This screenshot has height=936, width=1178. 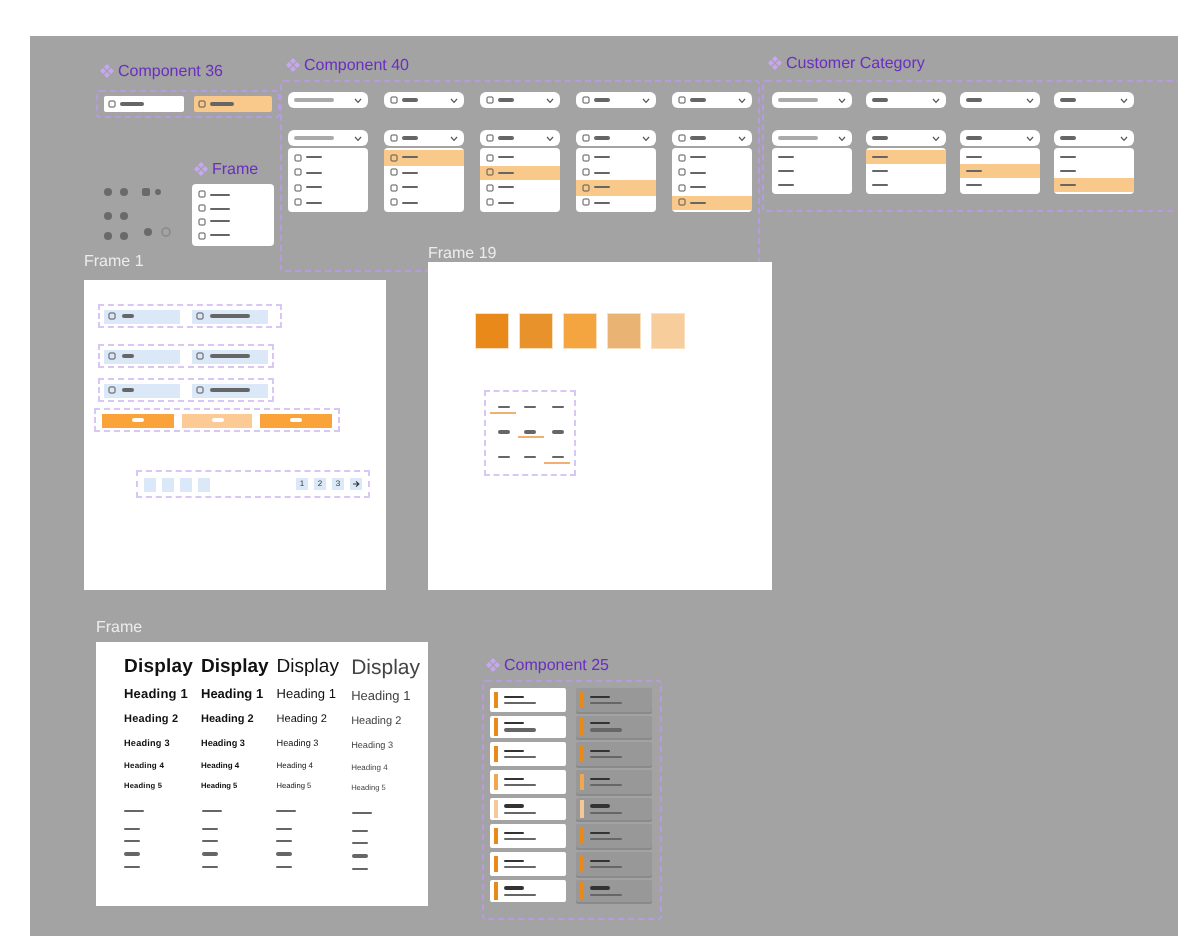 I want to click on frame-title: Frame, so click(x=119, y=627).